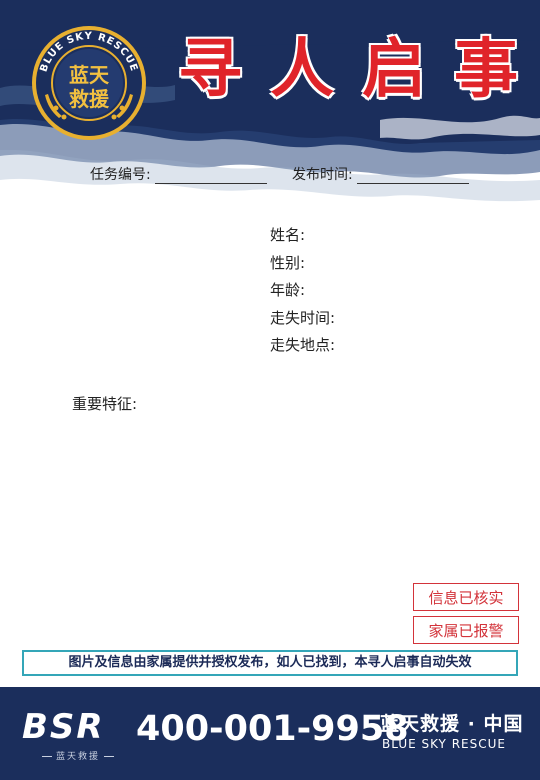 The width and height of the screenshot is (540, 780). I want to click on missing-time-label: 走失时间:, so click(303, 317).